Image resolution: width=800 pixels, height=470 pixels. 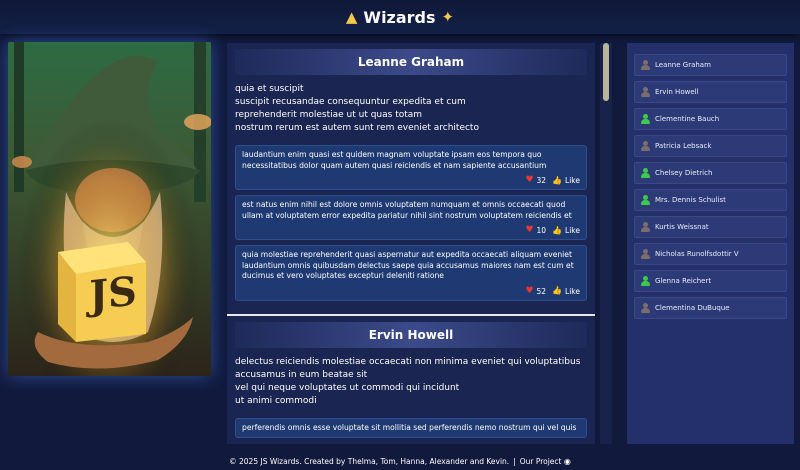 What do you see at coordinates (683, 146) in the screenshot?
I see `user-list-name: Patricia Lebsack` at bounding box center [683, 146].